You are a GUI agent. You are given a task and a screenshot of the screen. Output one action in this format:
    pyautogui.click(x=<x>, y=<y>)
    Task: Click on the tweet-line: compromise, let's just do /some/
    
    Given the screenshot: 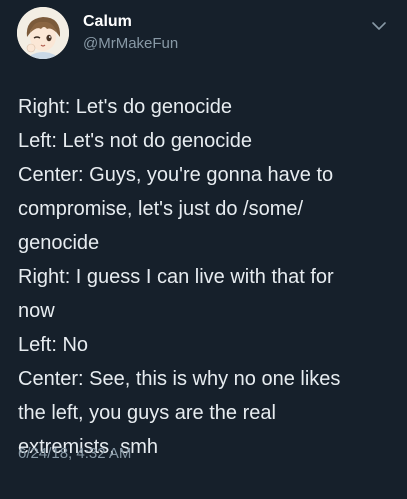 What is the action you would take?
    pyautogui.click(x=161, y=209)
    